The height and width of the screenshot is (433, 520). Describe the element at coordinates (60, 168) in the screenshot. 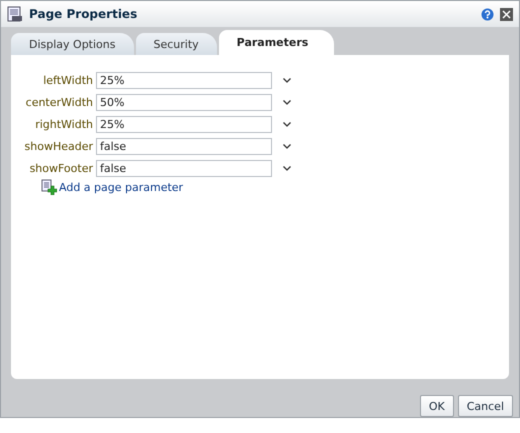

I see `parameter-label: showFooter` at that location.